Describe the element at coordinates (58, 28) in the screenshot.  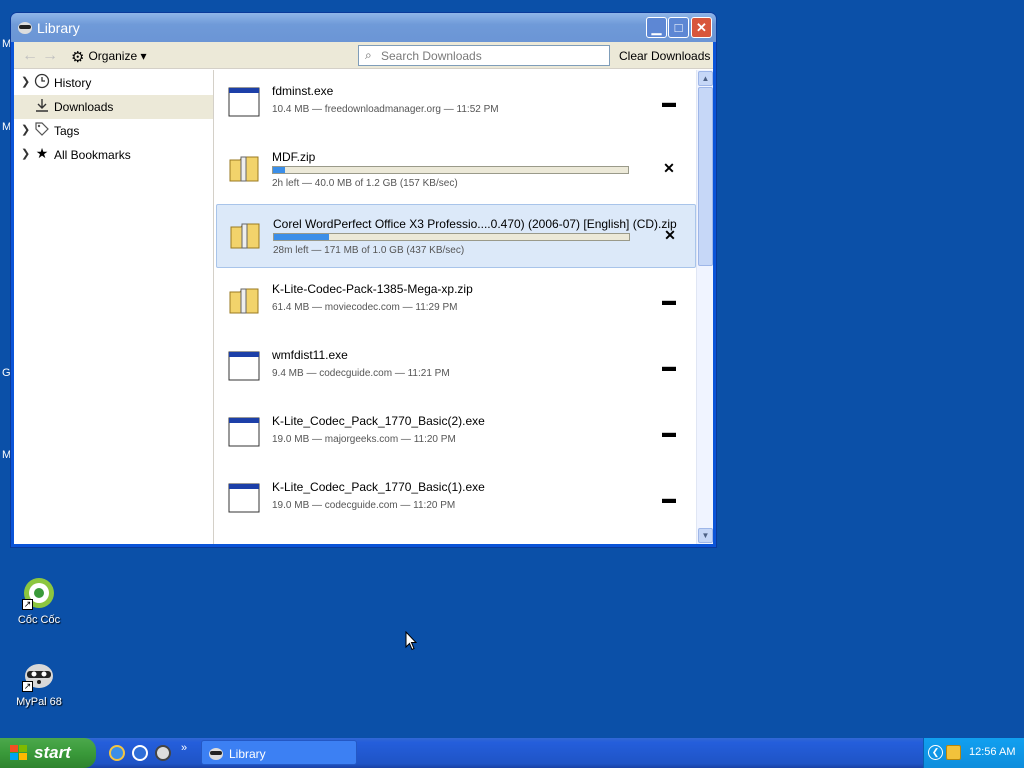
I see `window-title: Library` at that location.